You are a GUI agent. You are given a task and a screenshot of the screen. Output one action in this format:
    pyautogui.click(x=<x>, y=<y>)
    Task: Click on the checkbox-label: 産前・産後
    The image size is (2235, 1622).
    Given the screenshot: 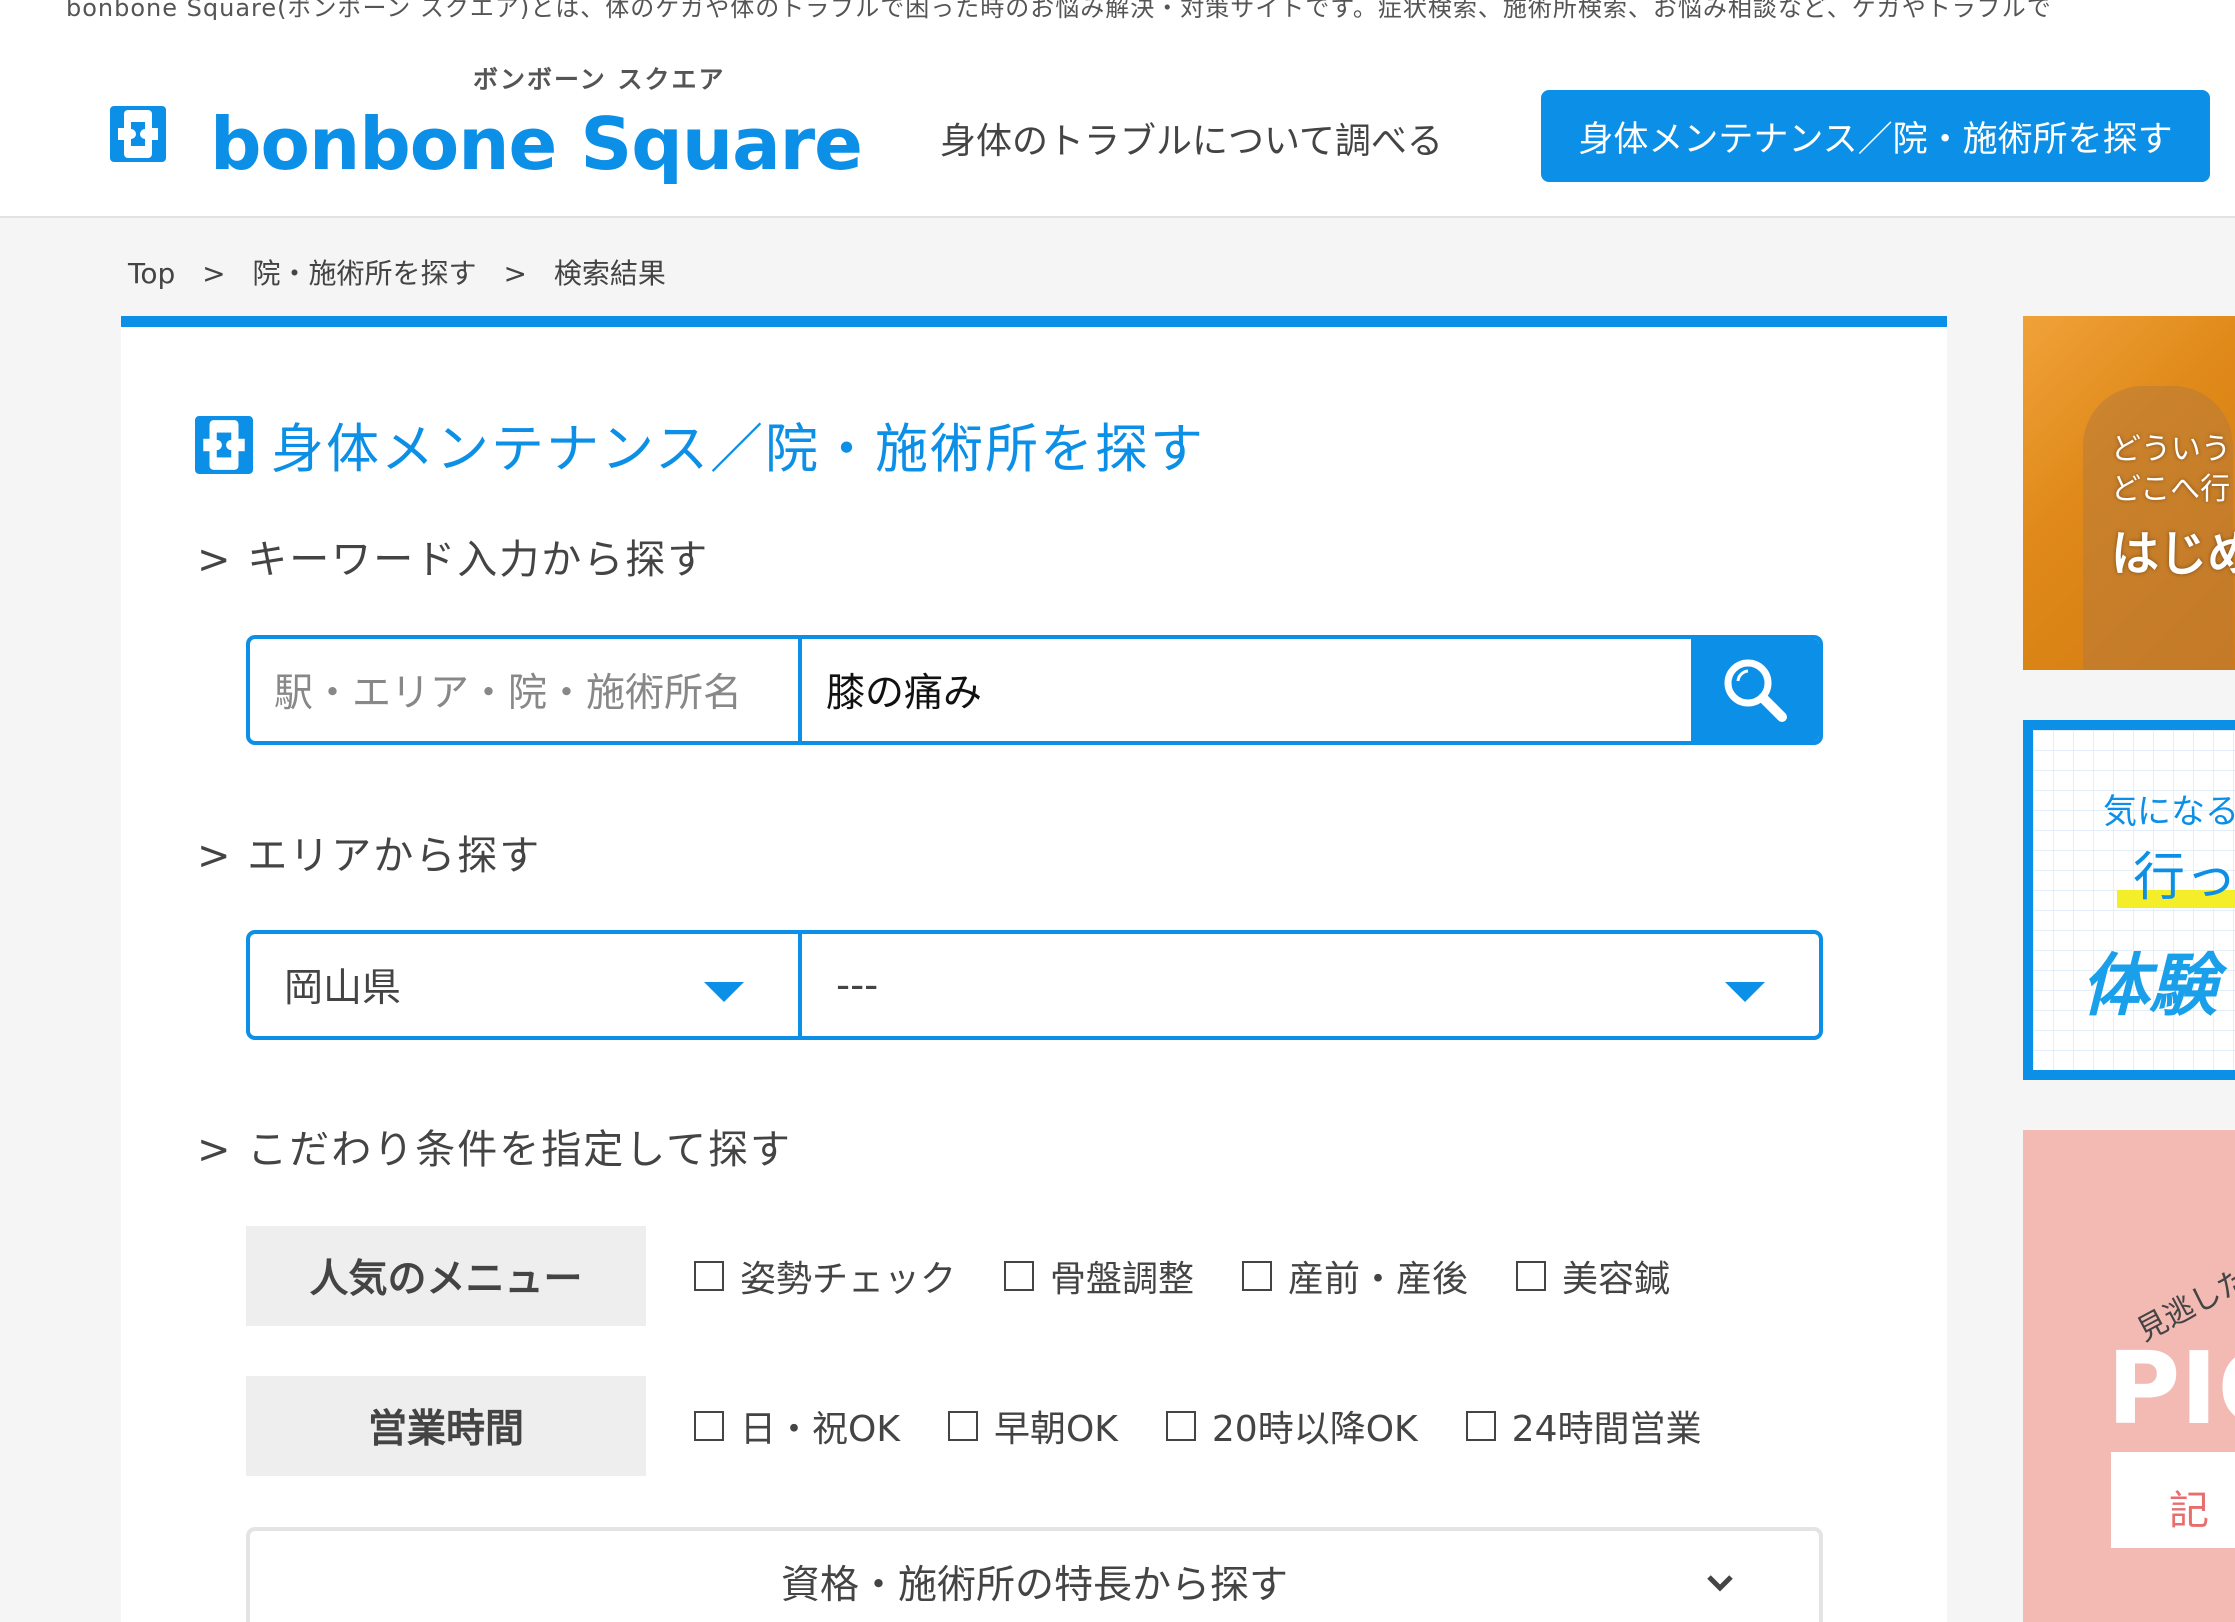 What is the action you would take?
    pyautogui.click(x=1378, y=1279)
    